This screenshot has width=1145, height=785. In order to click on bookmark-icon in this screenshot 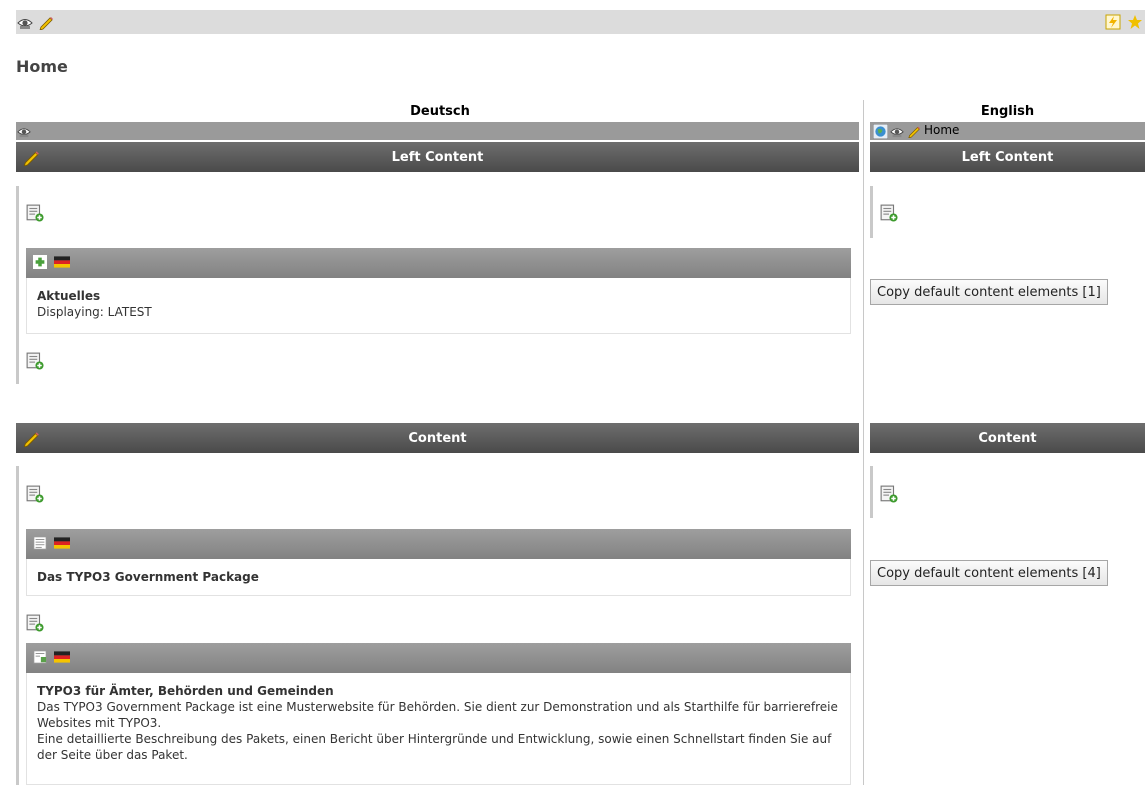, I will do `click(1135, 22)`.